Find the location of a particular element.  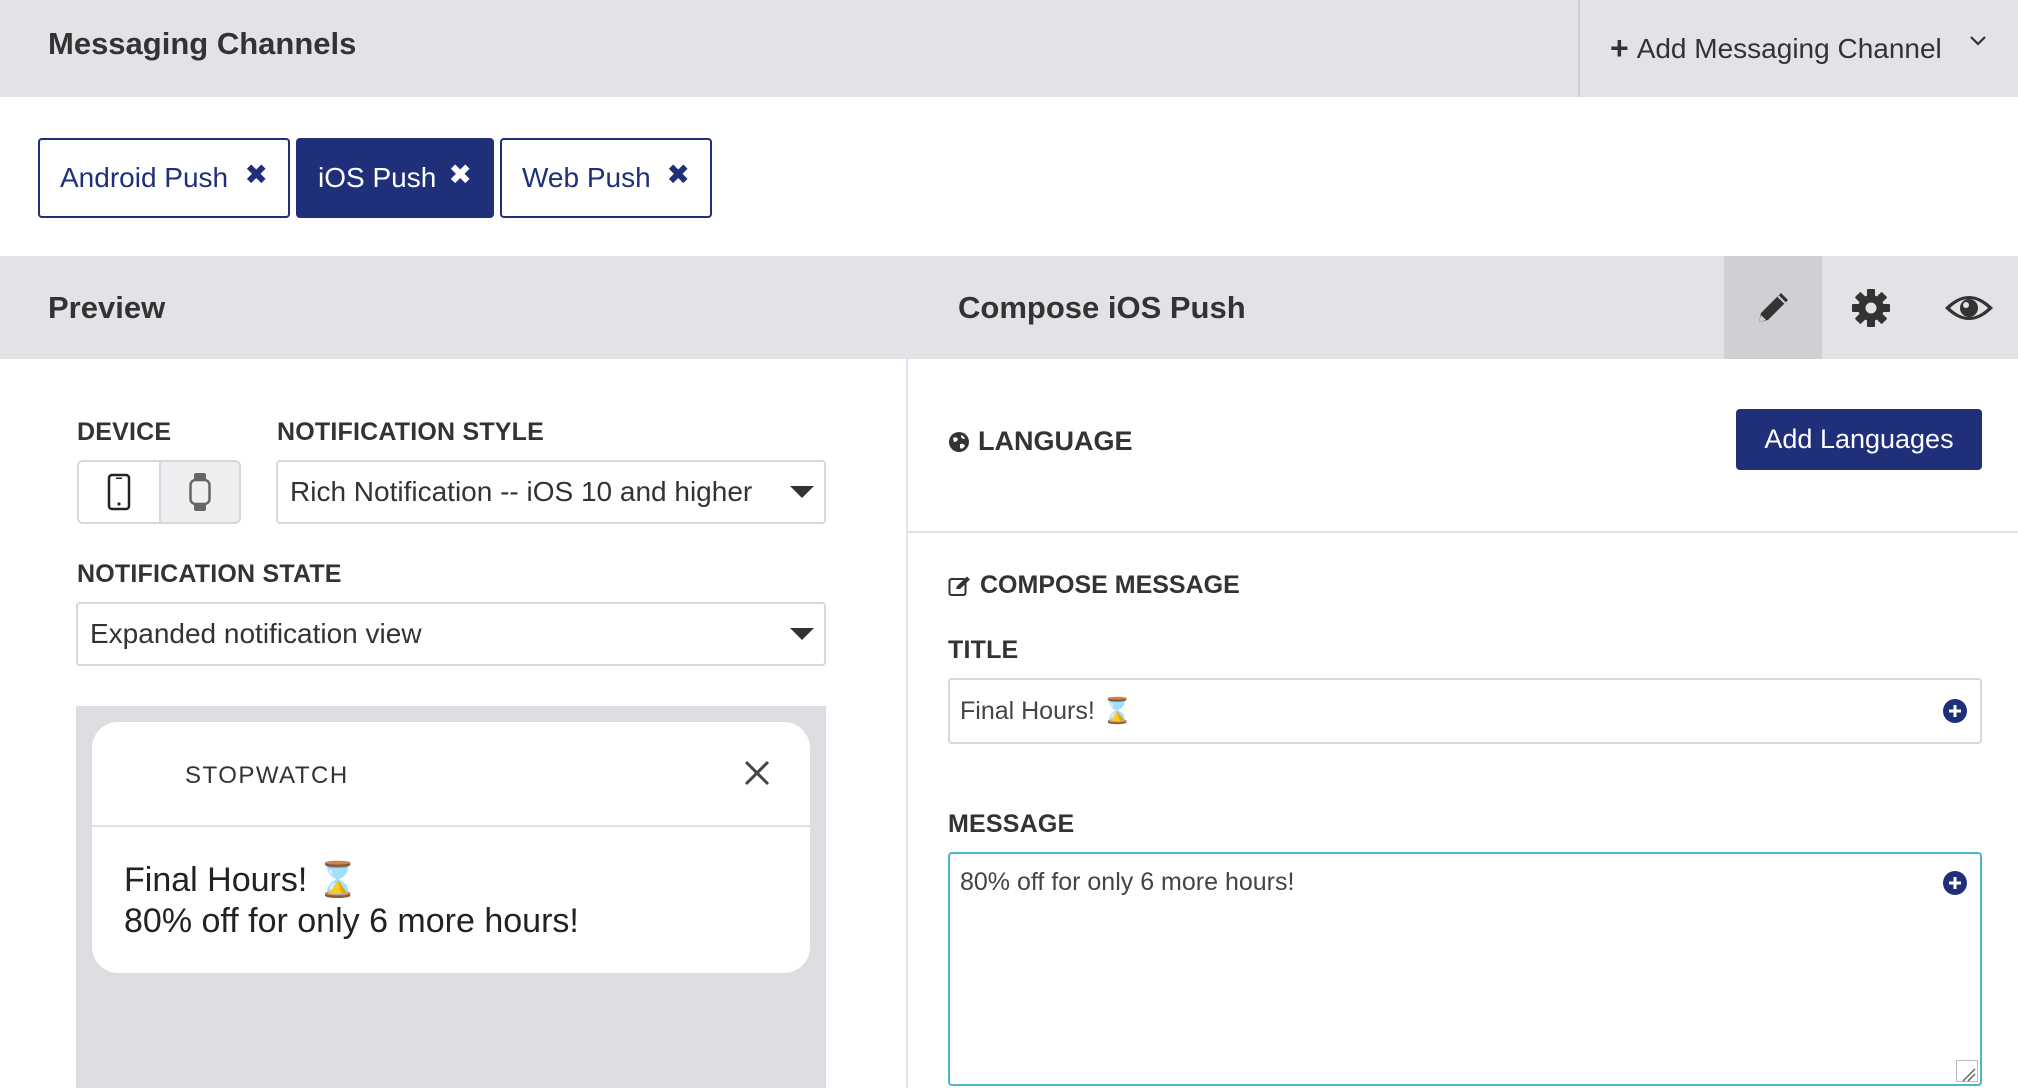

chevron-down-icon is located at coordinates (1978, 41).